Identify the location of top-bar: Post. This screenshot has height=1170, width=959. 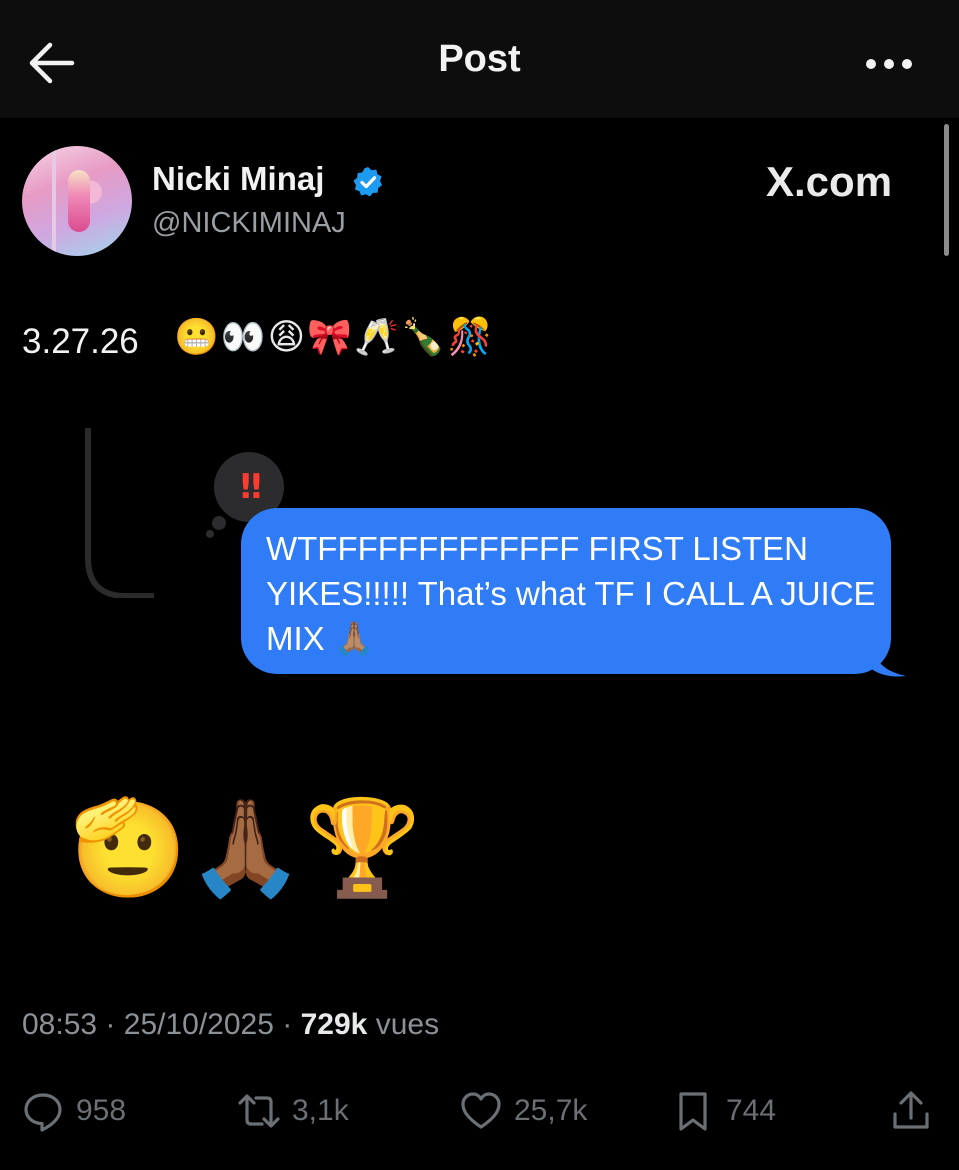
(479, 59).